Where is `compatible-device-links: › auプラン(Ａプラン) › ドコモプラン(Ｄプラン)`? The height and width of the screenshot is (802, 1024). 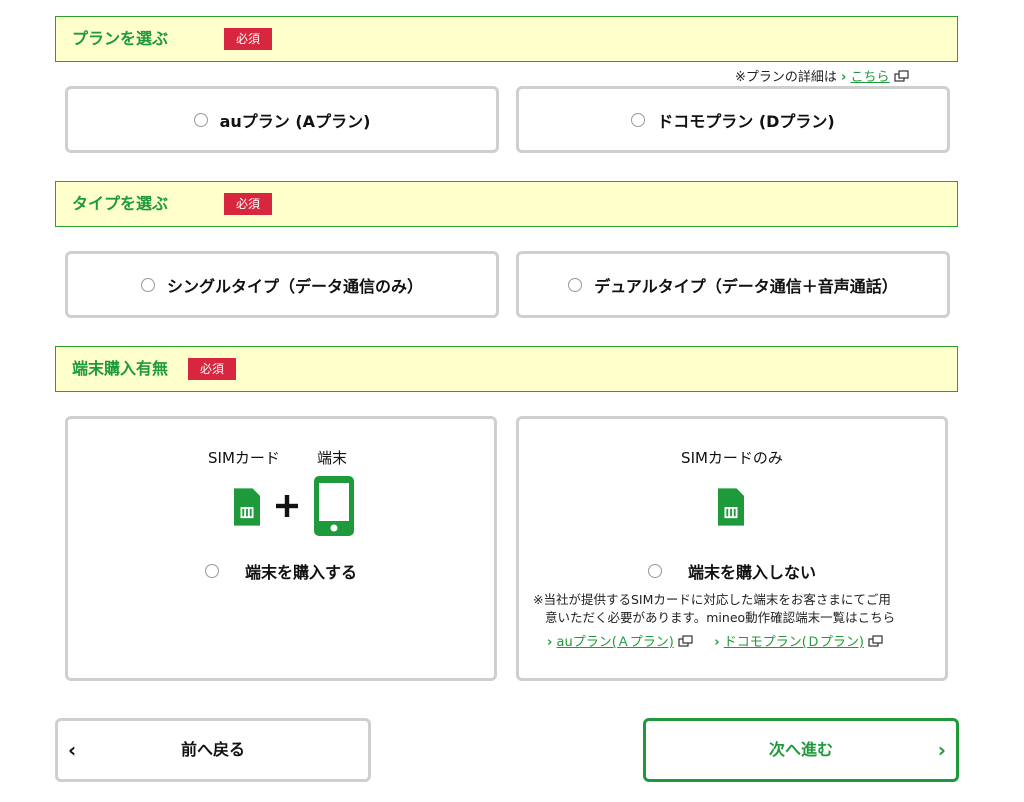 compatible-device-links: › auプラン(Ａプラン) › ドコモプラン(Ｄプラン) is located at coordinates (715, 640).